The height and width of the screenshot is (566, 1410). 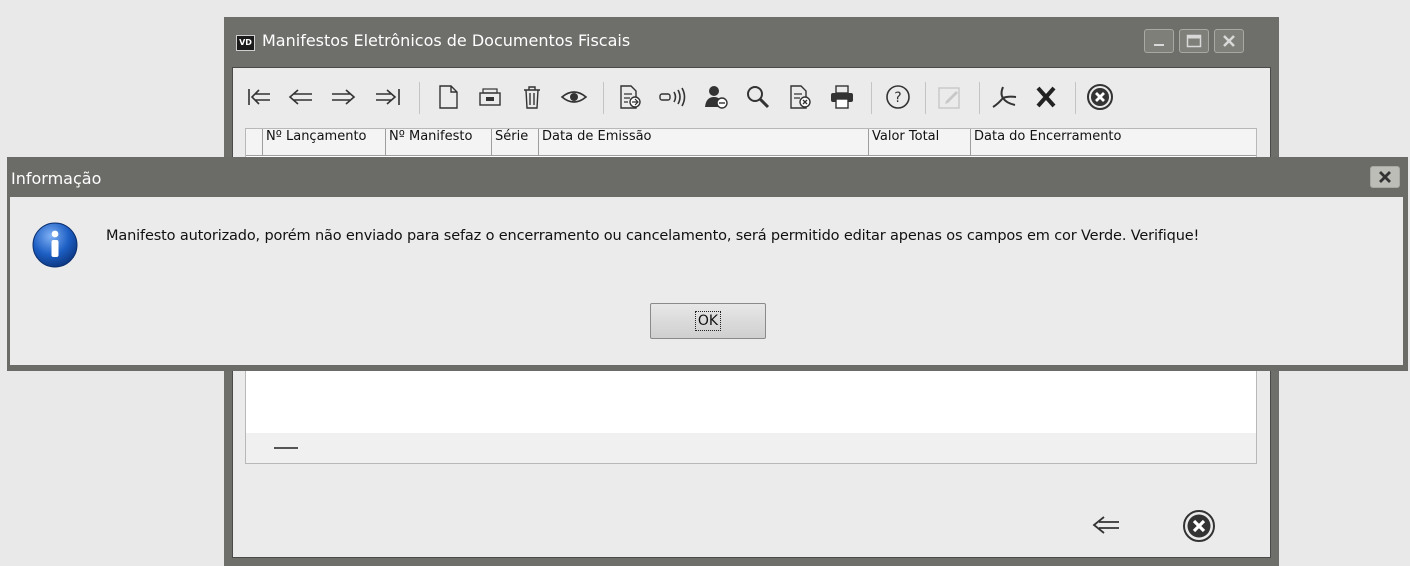 I want to click on pdf-button, so click(x=1004, y=97).